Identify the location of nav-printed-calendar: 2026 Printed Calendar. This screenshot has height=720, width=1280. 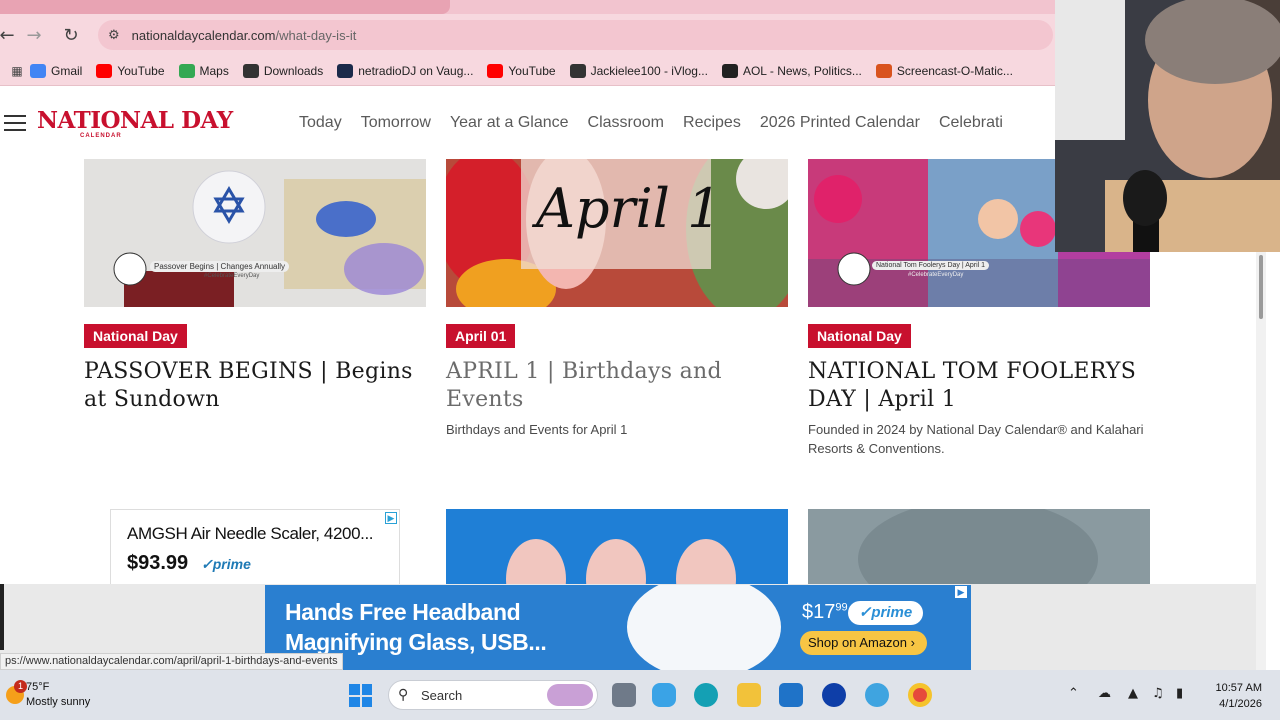
(840, 123).